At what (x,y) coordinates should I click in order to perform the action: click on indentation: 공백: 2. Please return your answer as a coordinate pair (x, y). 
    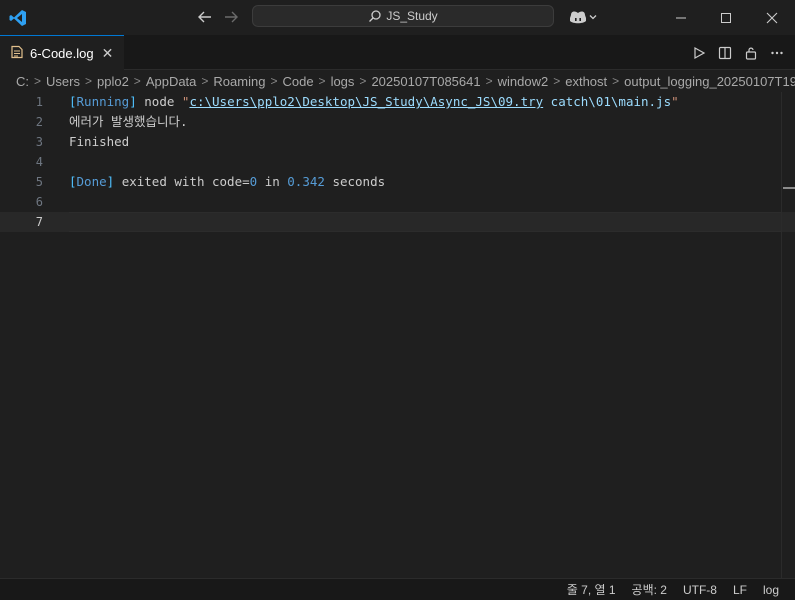
    Looking at the image, I should click on (649, 589).